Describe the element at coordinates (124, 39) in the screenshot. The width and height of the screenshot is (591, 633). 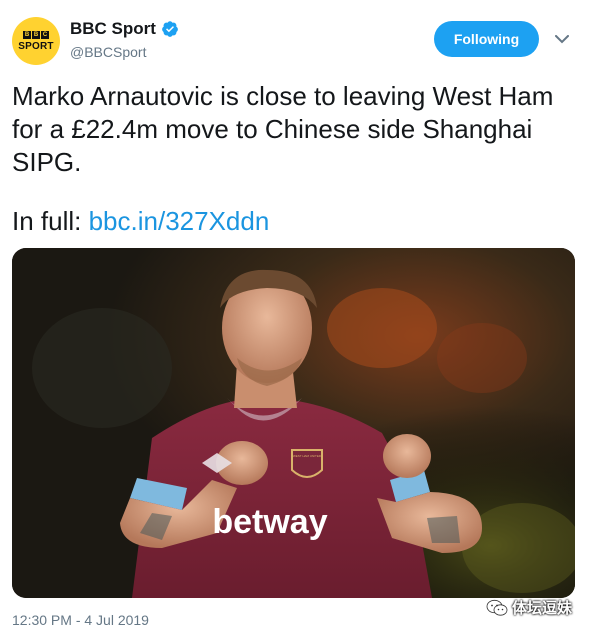
I see `account-info: BBC Sport @BBCSport` at that location.